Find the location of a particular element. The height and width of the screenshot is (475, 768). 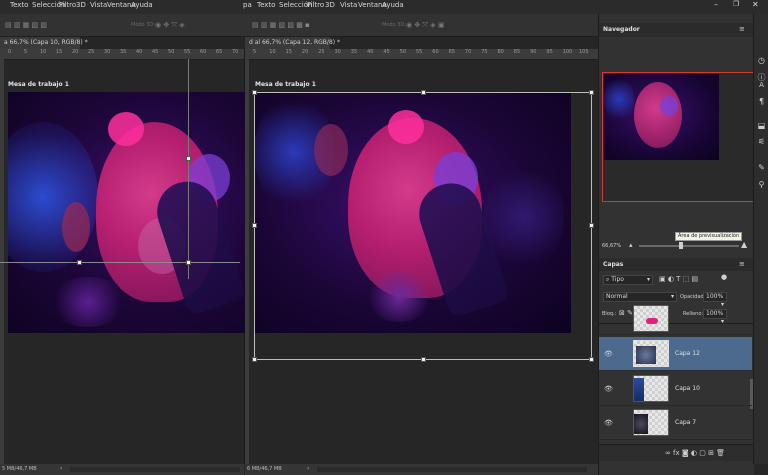

menu-vista: Vista is located at coordinates (98, 5).